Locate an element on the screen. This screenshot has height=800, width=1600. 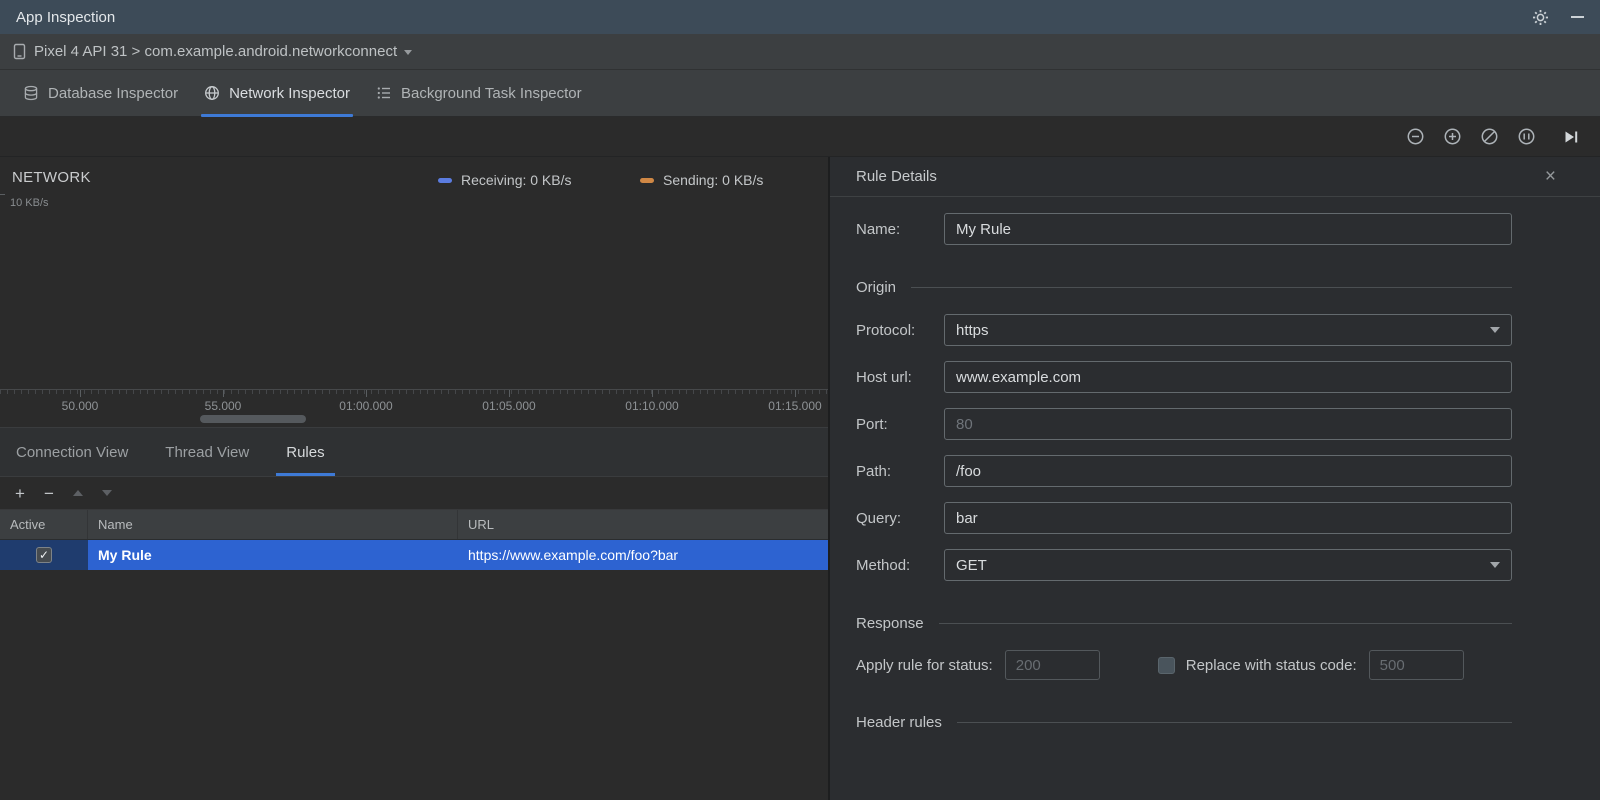
host-url-field is located at coordinates (1228, 377).